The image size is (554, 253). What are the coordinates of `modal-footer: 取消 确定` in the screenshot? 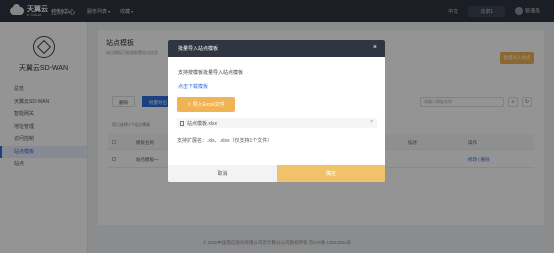 It's located at (276, 173).